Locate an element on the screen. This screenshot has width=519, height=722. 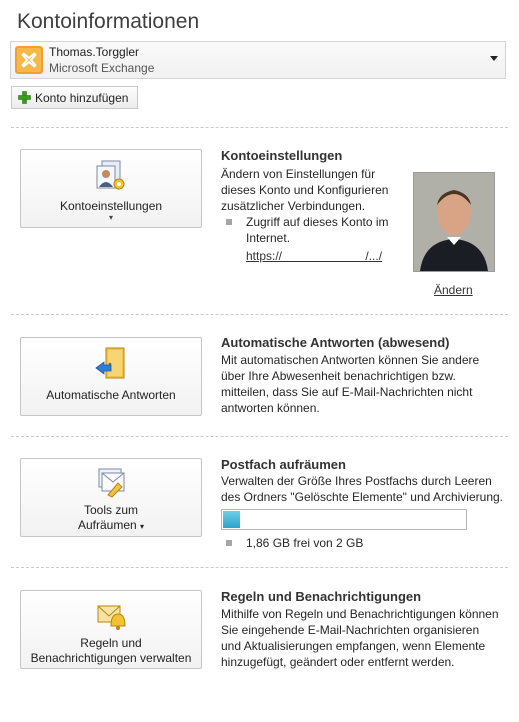
cleanup-tools-label: Tools zum is located at coordinates (111, 510).